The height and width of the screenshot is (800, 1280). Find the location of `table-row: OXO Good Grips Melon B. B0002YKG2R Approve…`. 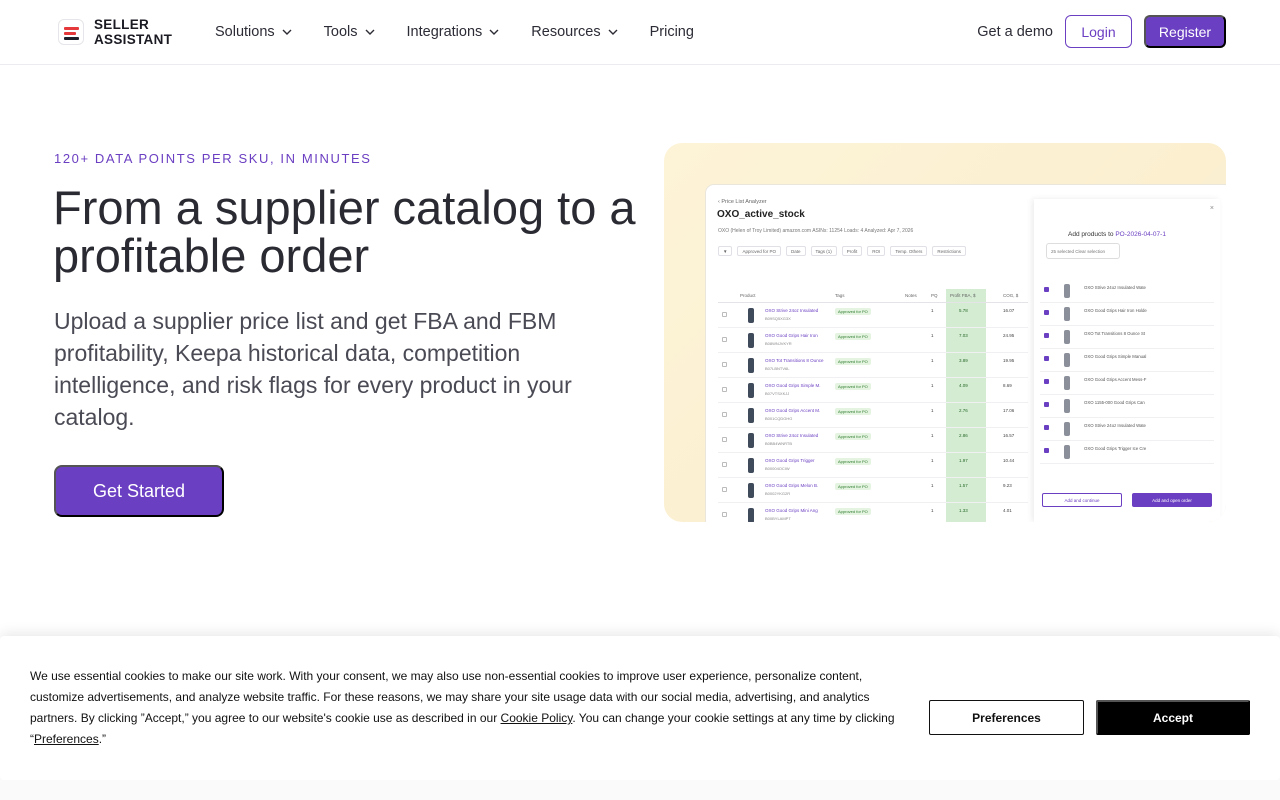

table-row: OXO Good Grips Melon B. B0002YKG2R Approve… is located at coordinates (873, 490).